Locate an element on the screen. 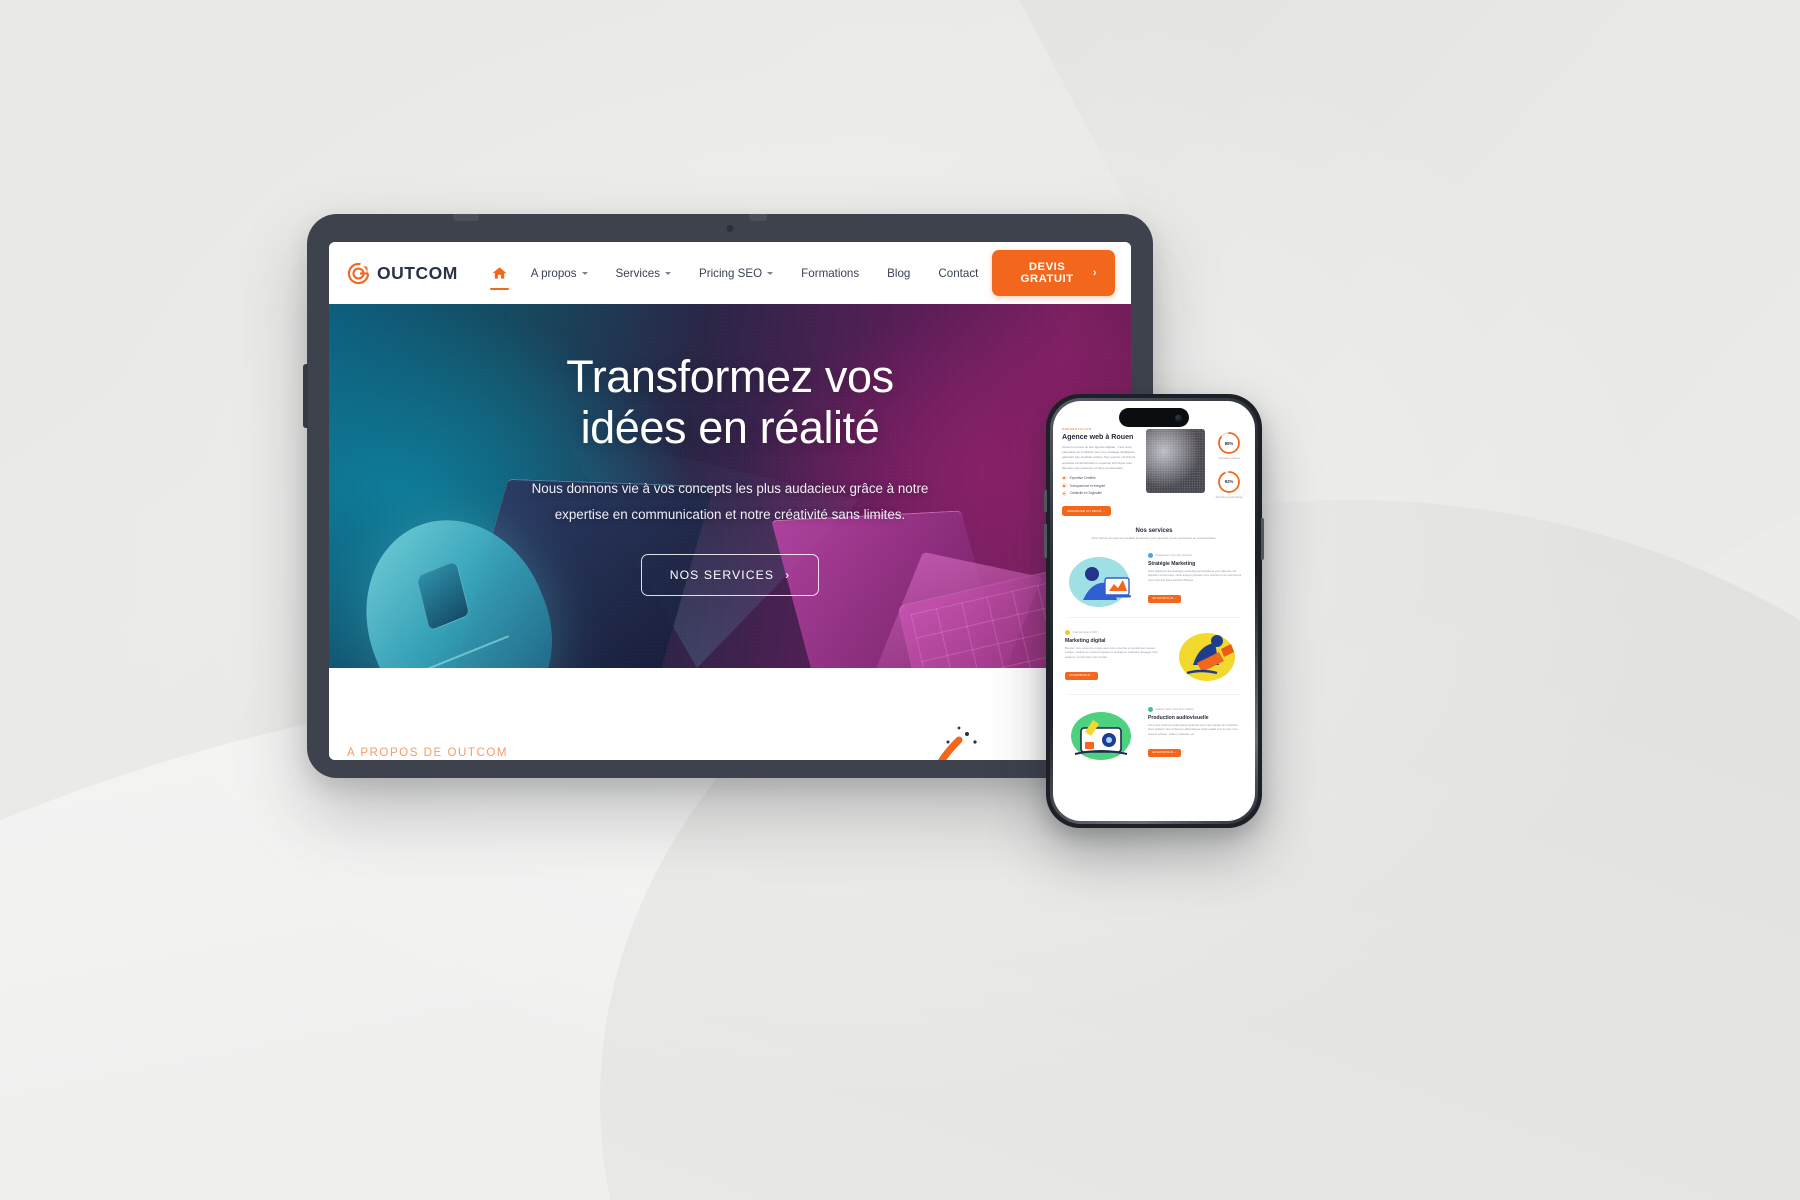 The image size is (1800, 1200). about-eyebrow: A PROPOS DE OUTCOM is located at coordinates (427, 752).